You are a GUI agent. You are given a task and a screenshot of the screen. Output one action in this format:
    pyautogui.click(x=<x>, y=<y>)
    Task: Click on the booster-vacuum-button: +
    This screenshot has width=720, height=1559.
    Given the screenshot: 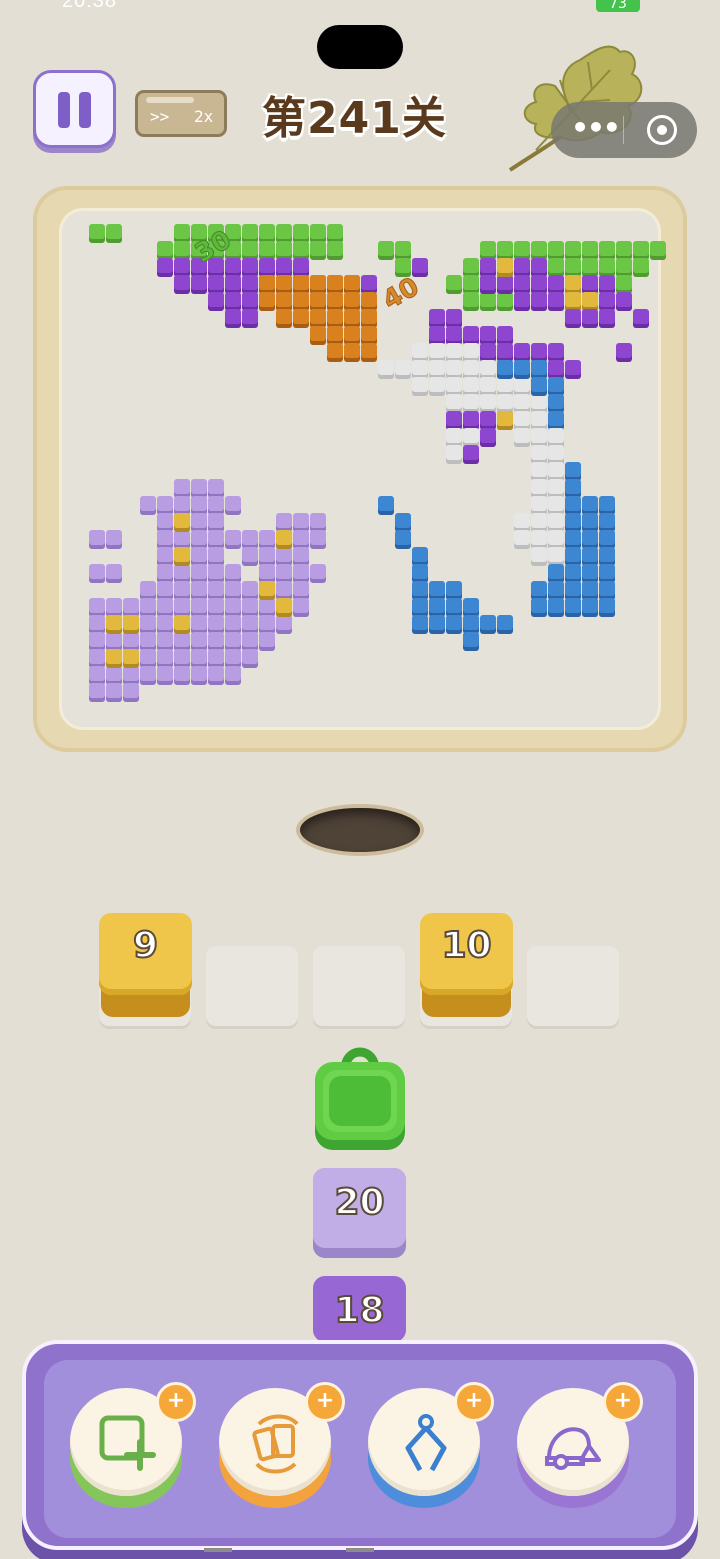 What is the action you would take?
    pyautogui.click(x=580, y=1446)
    